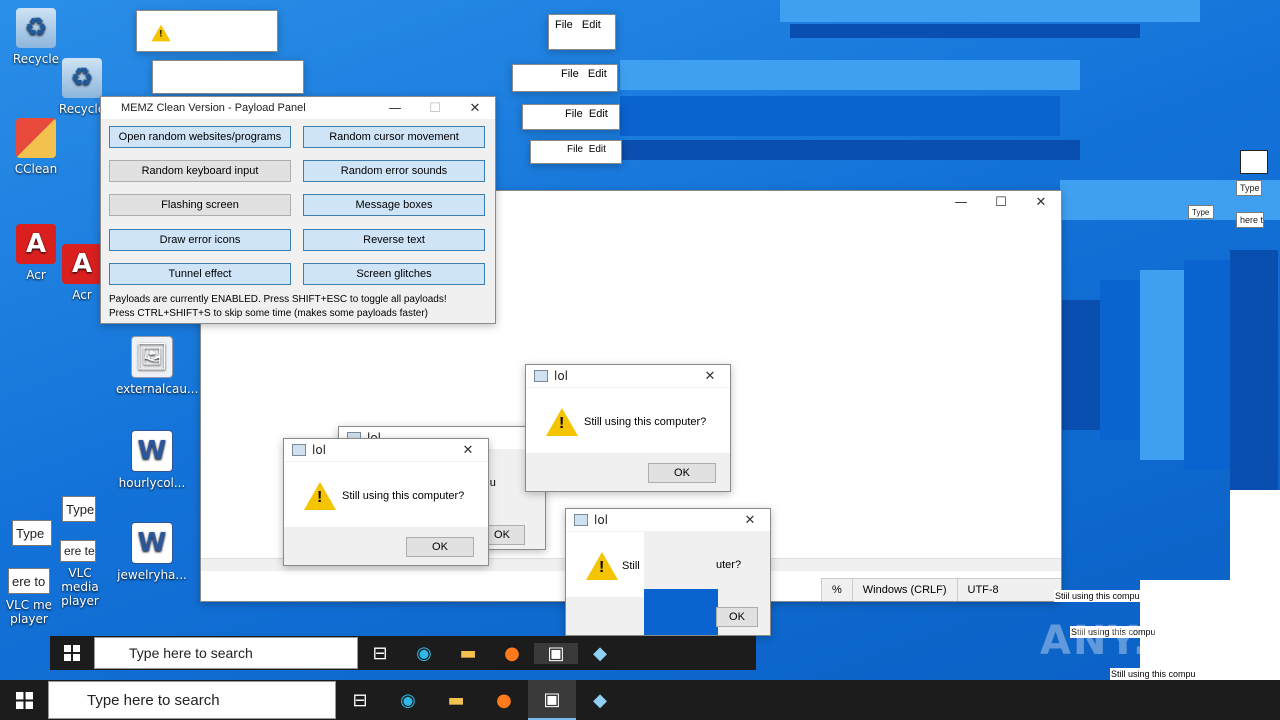 The image size is (1280, 720). Describe the element at coordinates (200, 274) in the screenshot. I see `payload-button-tunnel-effect: Tunnel effect` at that location.